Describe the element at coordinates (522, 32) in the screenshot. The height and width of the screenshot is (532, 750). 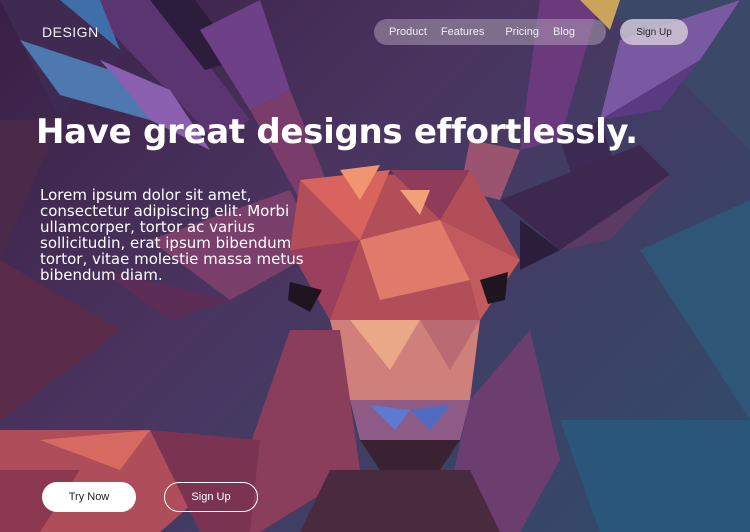
I see `nav-item-pricing: Pricing` at that location.